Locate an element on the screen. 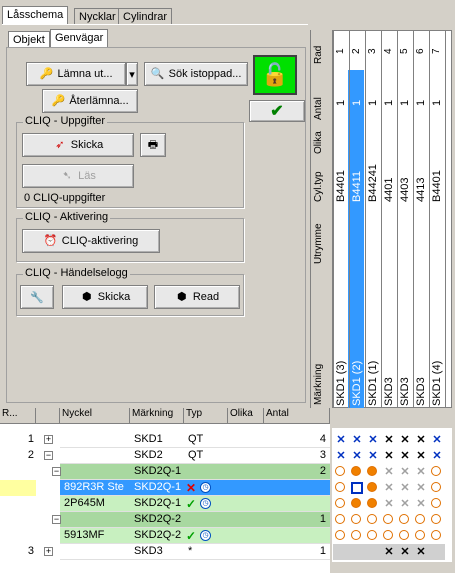 This screenshot has width=455, height=573. skicka-button: ➶ Skicka is located at coordinates (78, 145).